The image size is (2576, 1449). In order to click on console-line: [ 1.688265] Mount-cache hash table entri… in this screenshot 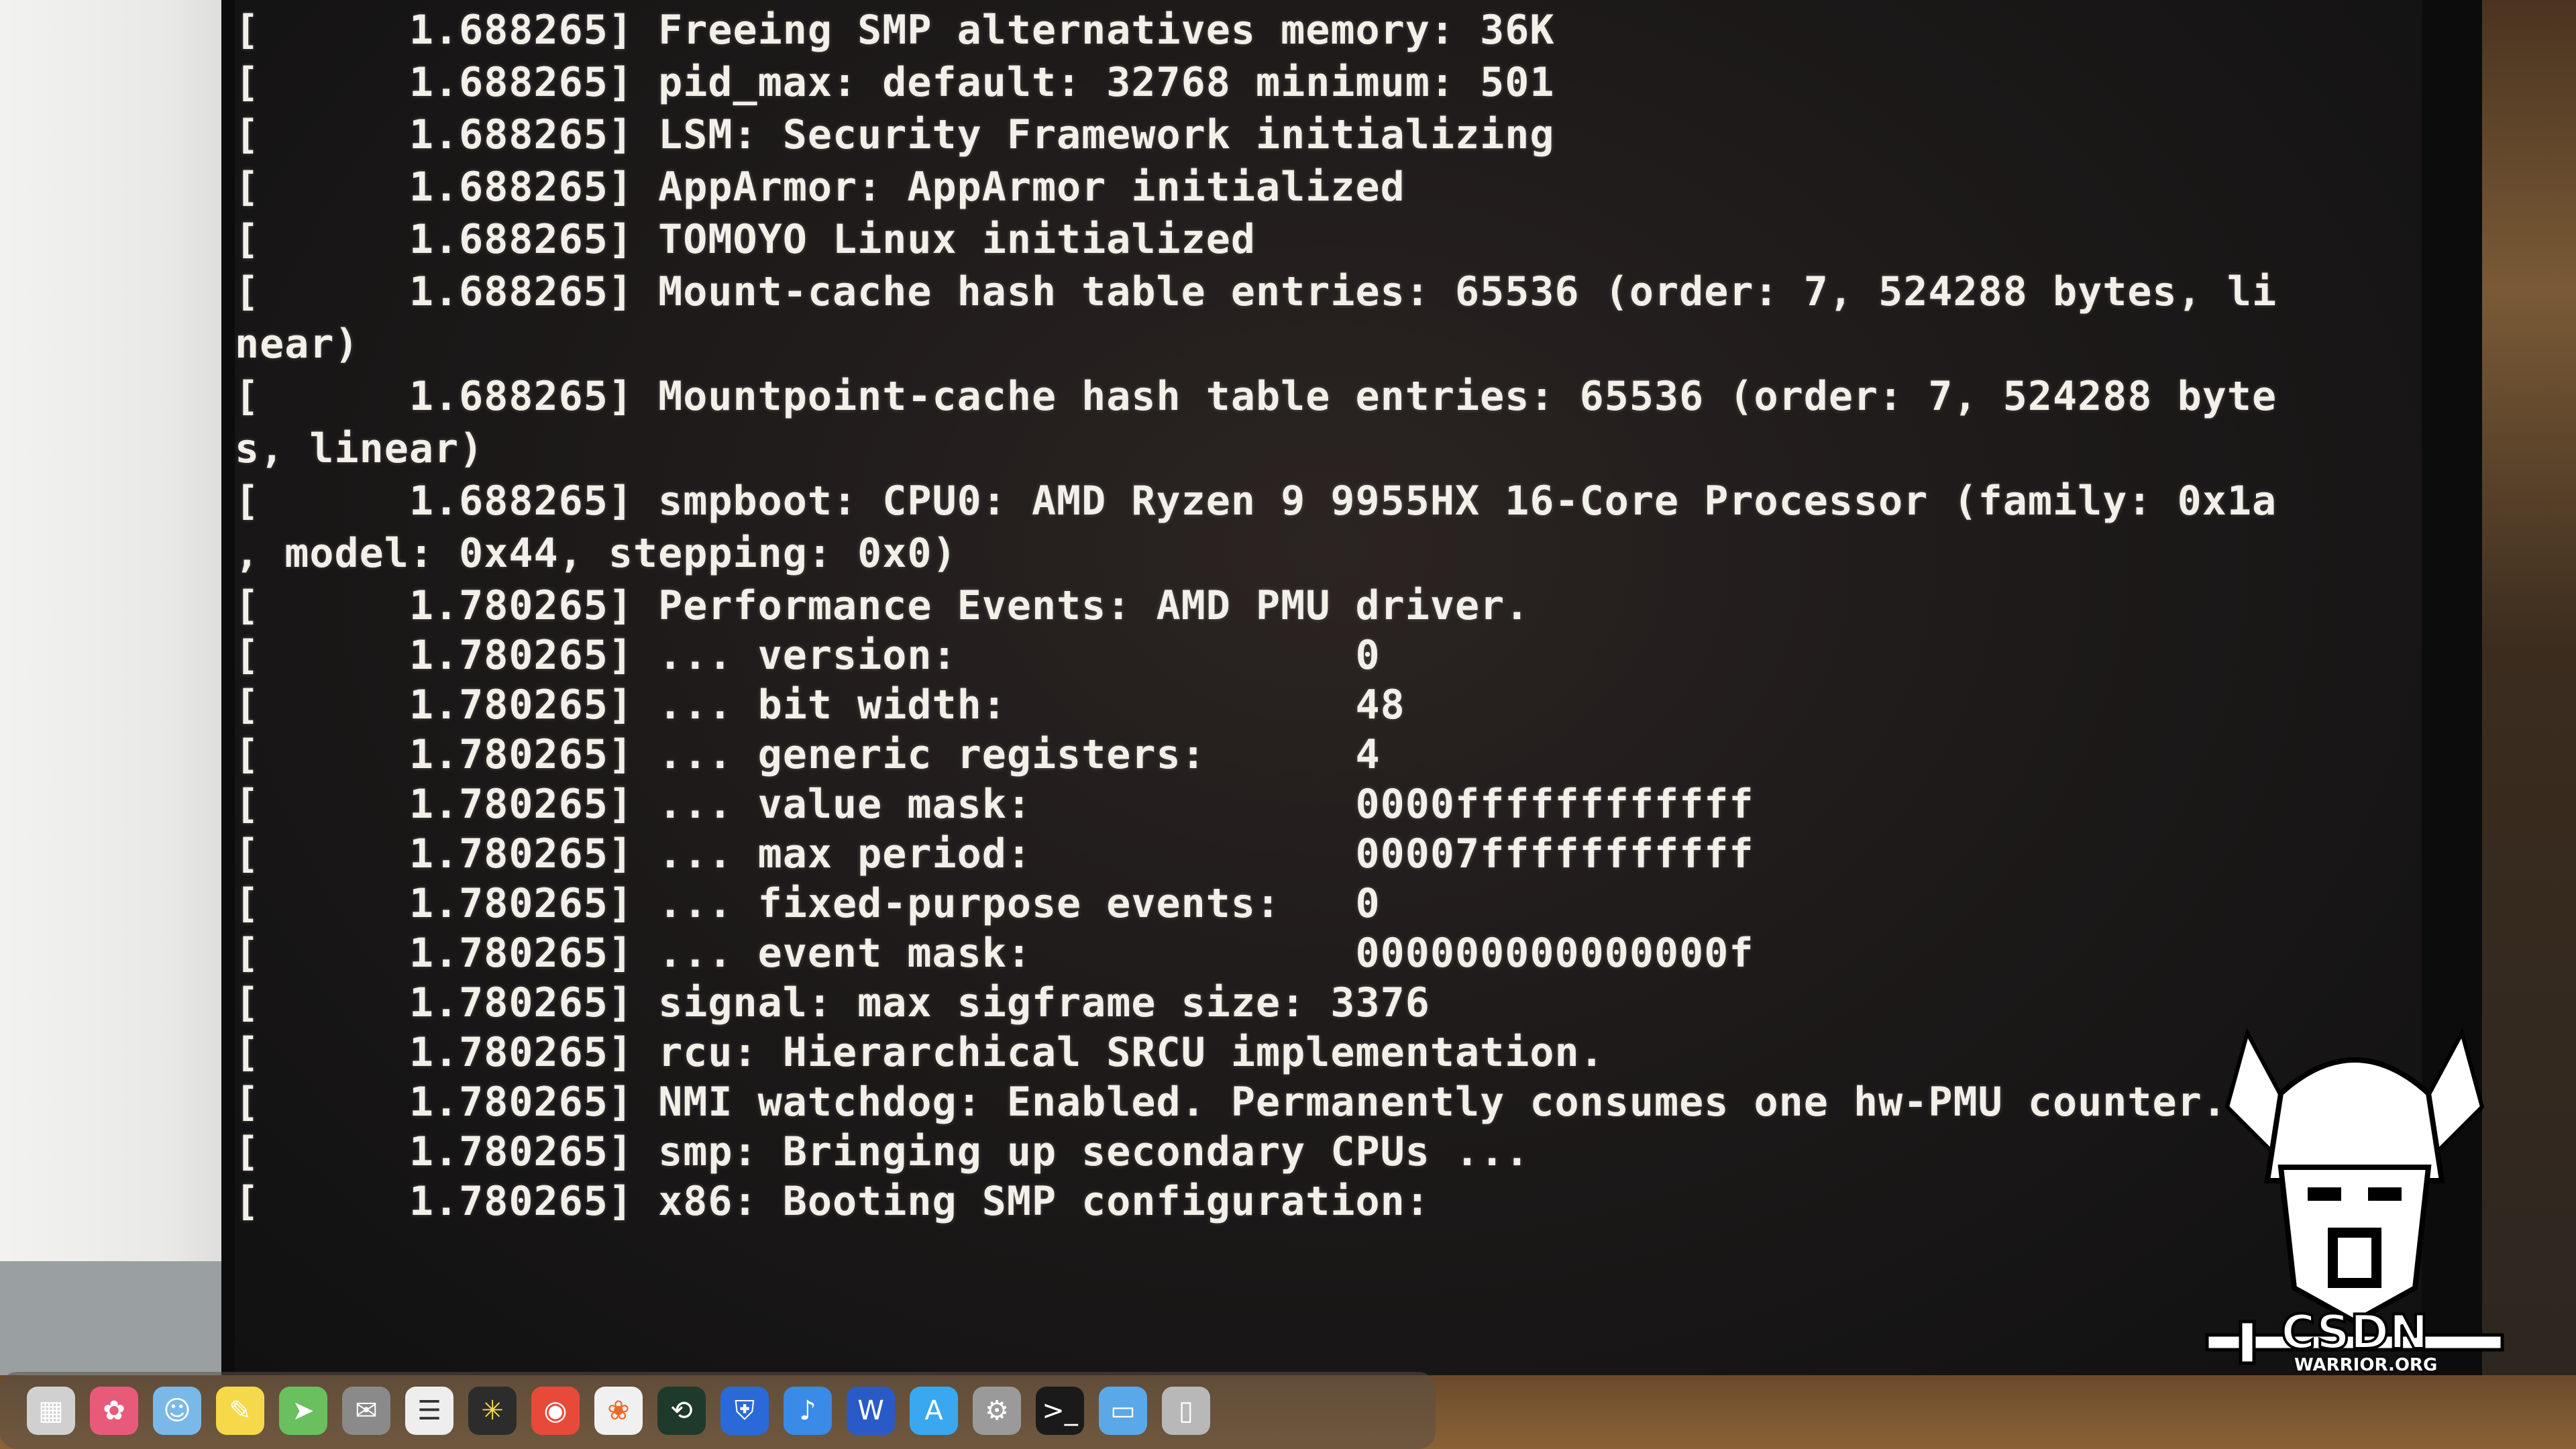, I will do `click(1256, 291)`.